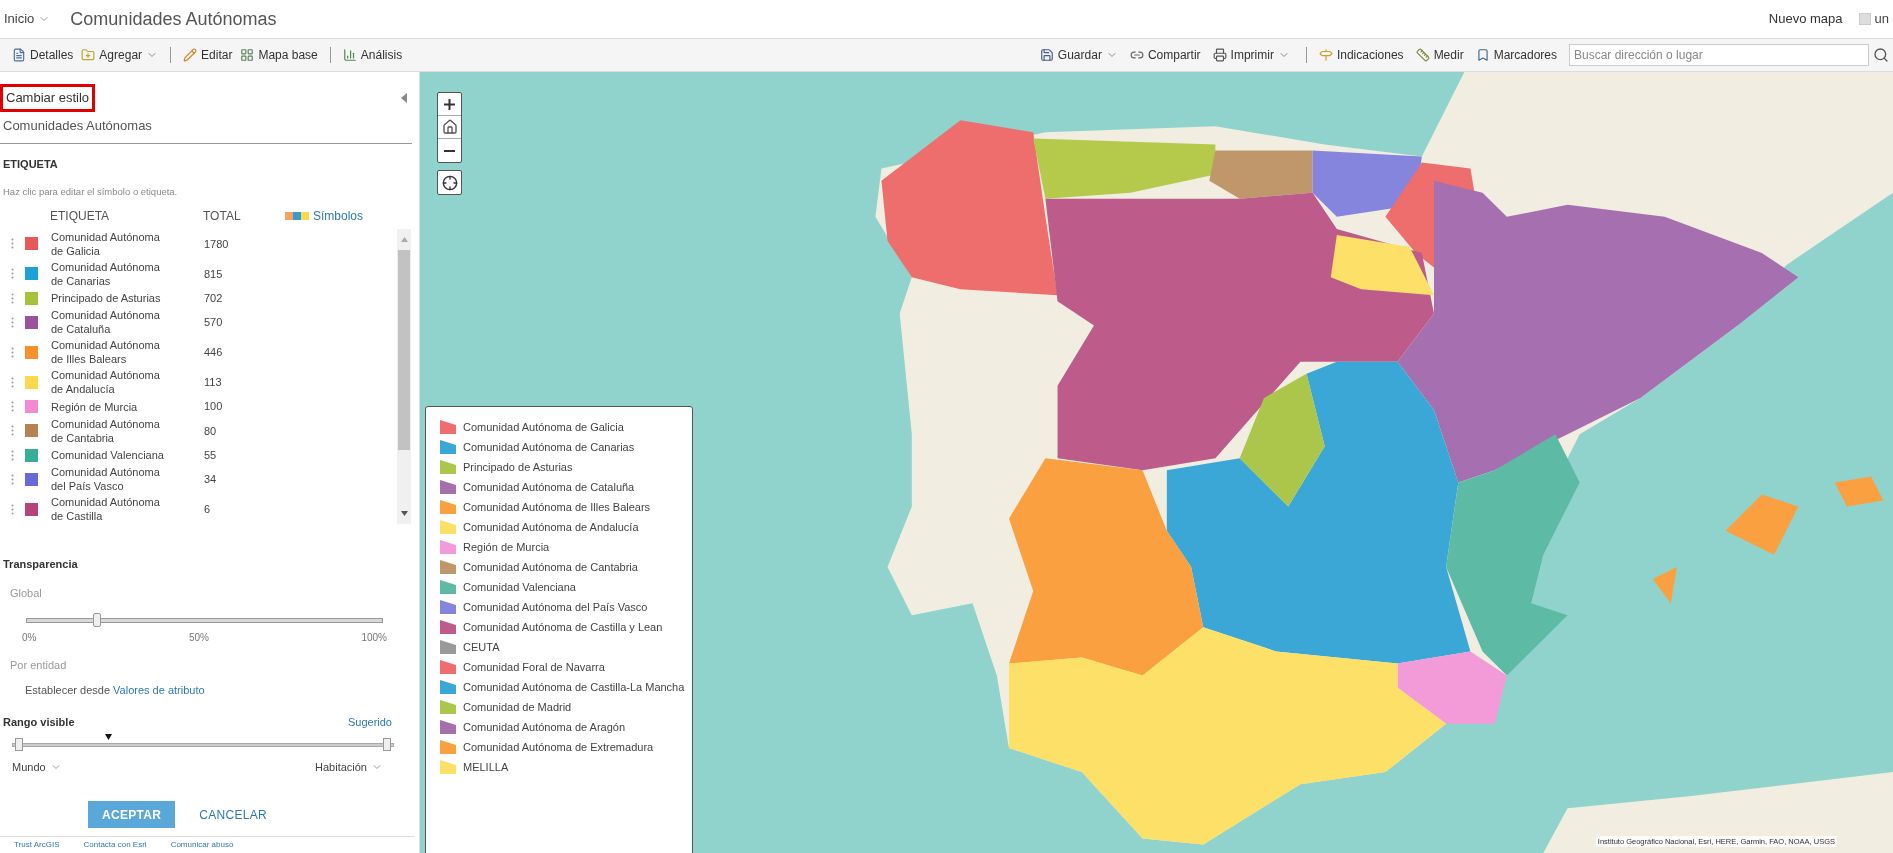  Describe the element at coordinates (110, 298) in the screenshot. I see `category-label: Principado de Asturias` at that location.